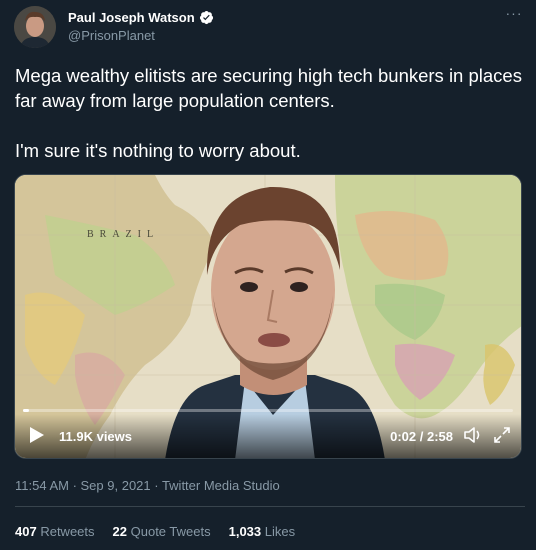 The width and height of the screenshot is (536, 550). I want to click on quotes-stat: 22 Quote Tweets, so click(162, 531).